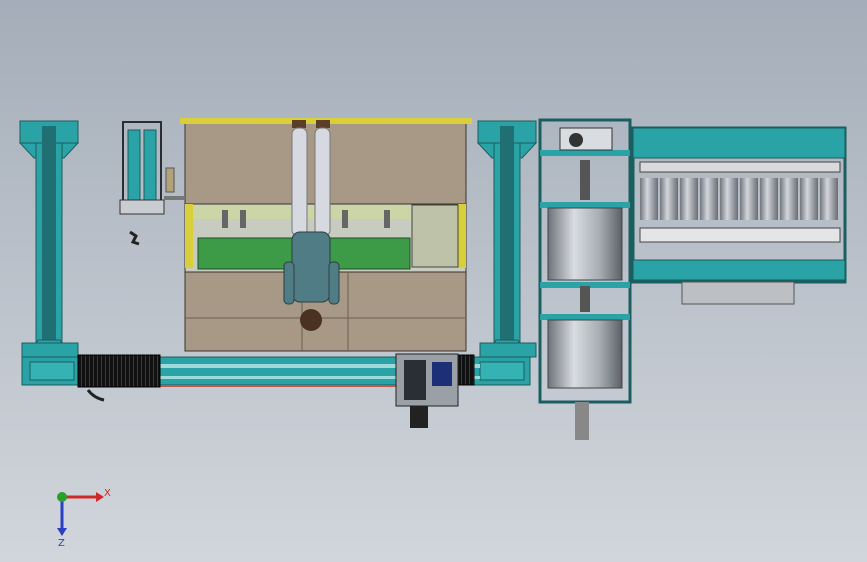  Describe the element at coordinates (151, 183) in the screenshot. I see `left-fixture` at that location.